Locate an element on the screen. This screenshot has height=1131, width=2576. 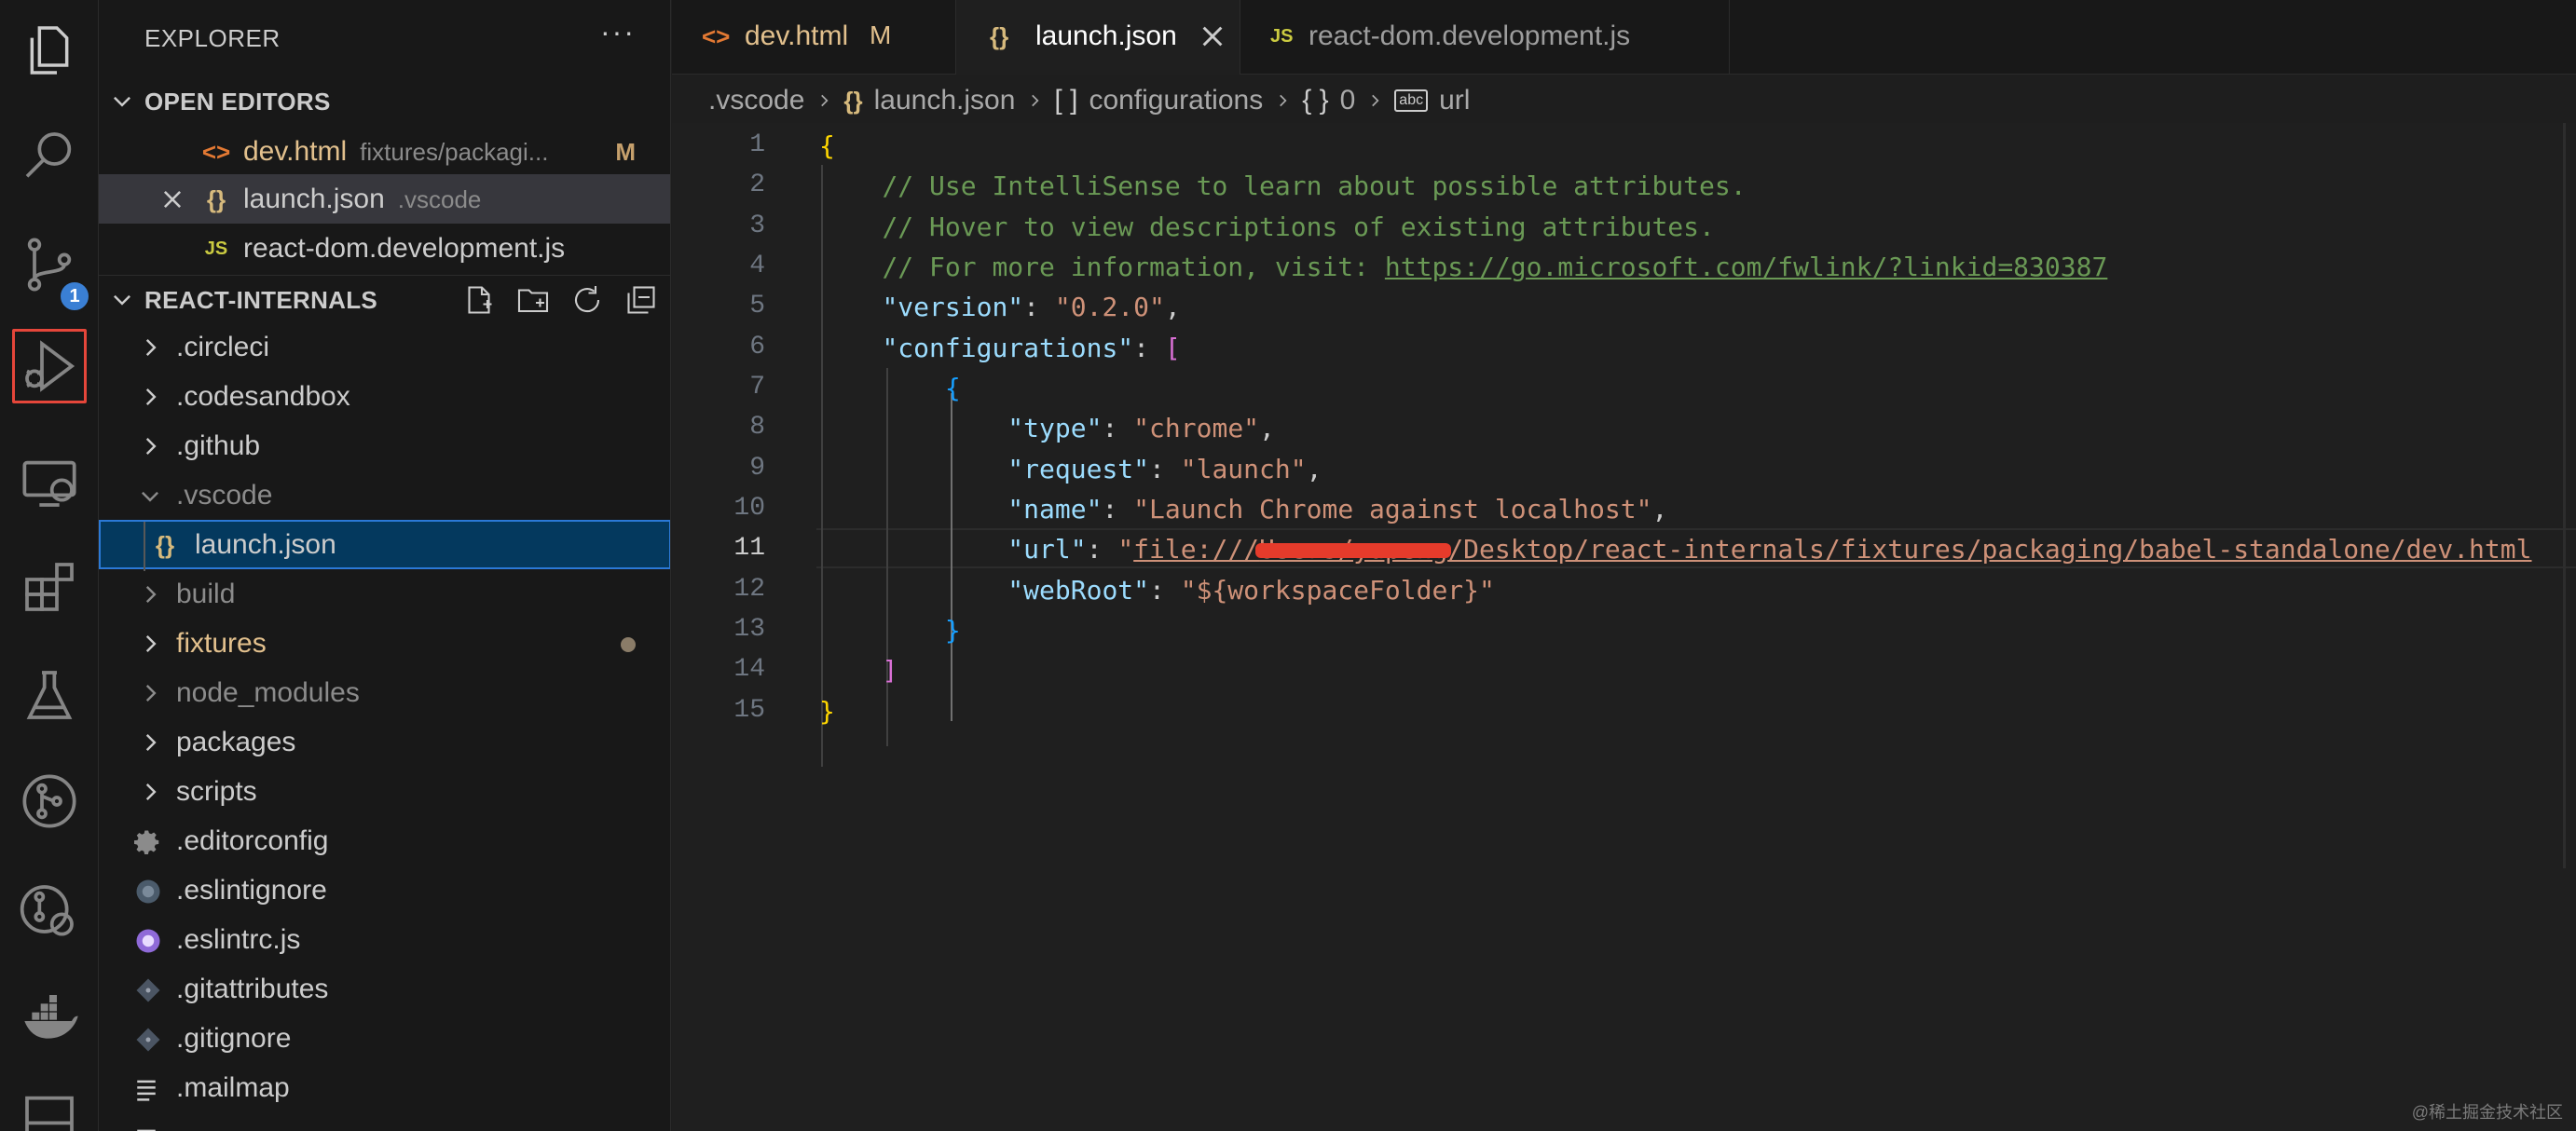
tree-folder: node_modules is located at coordinates (384, 692).